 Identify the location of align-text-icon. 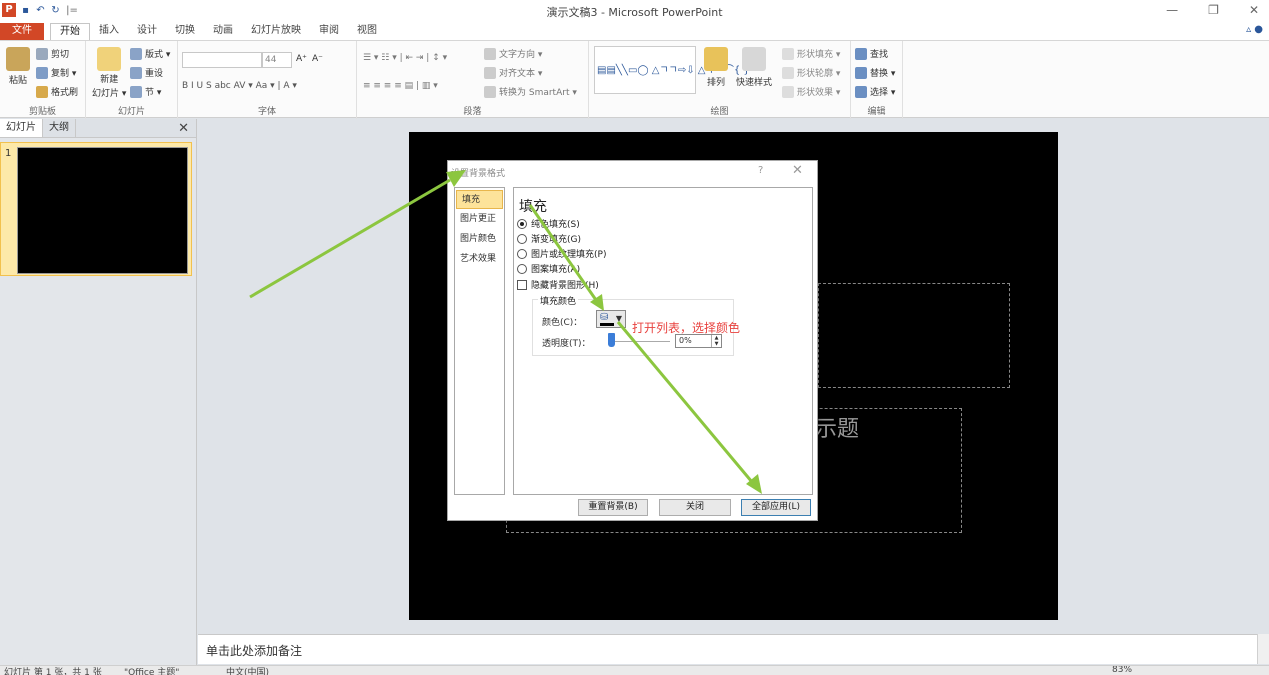
(490, 72).